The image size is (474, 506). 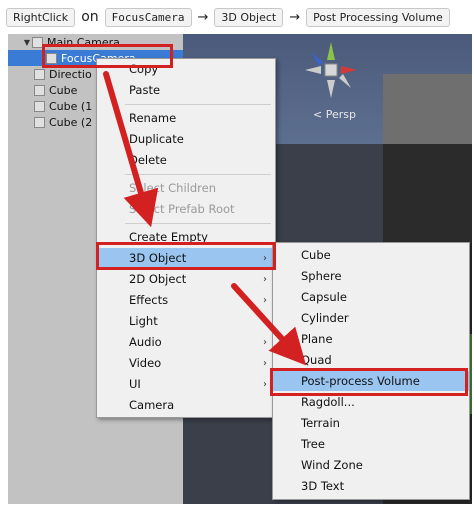 I want to click on menu-item-duplicate: Duplicate, so click(x=186, y=139).